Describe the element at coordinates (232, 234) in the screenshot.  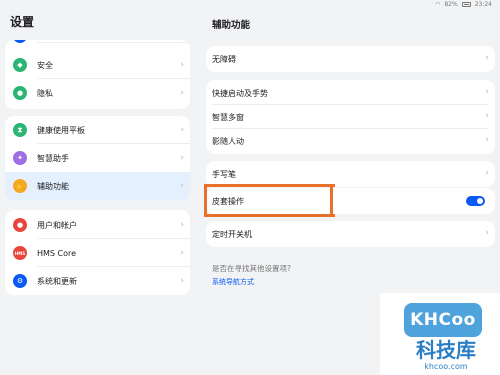
I see `option-label: 定时开关机` at that location.